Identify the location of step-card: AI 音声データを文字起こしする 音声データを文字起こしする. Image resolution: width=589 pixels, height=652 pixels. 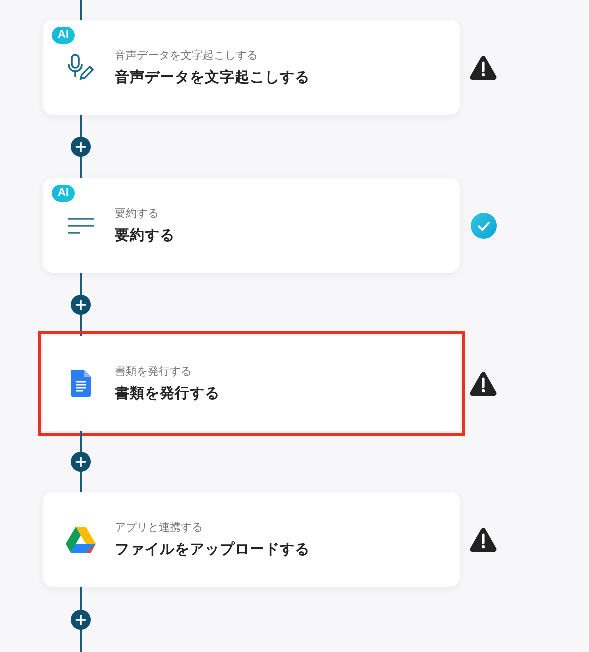
(251, 67).